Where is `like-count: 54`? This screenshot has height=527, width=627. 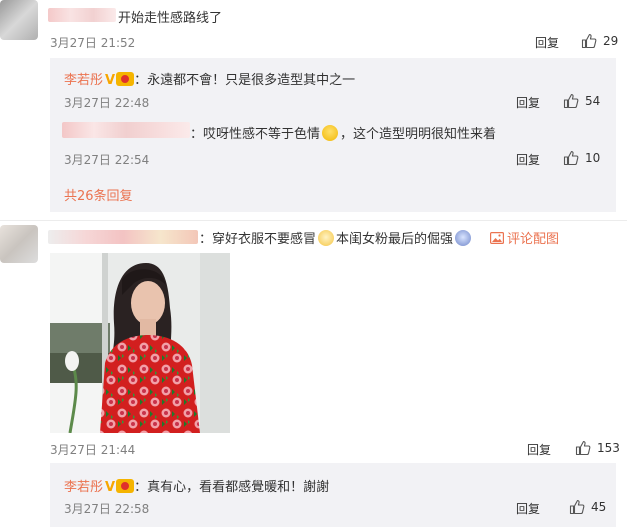
like-count: 54 is located at coordinates (593, 101).